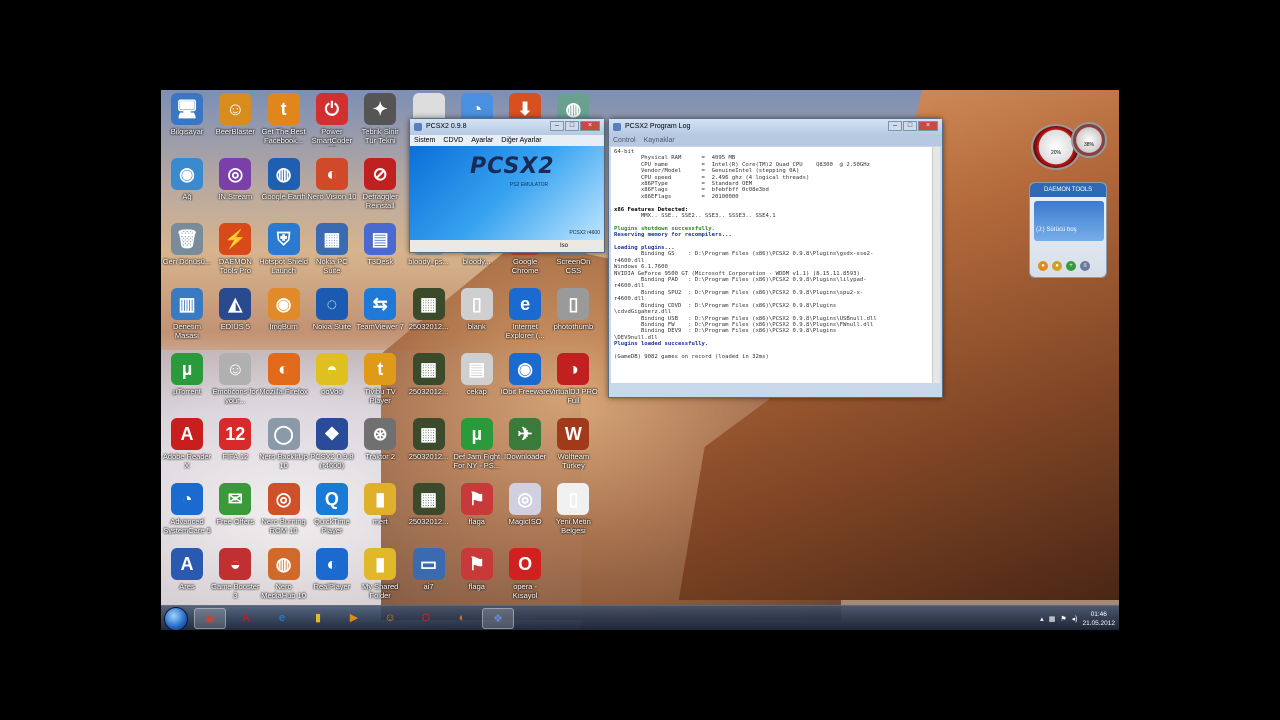  Describe the element at coordinates (525, 385) in the screenshot. I see `desktop-icon: ◉ IObit Freeware` at that location.